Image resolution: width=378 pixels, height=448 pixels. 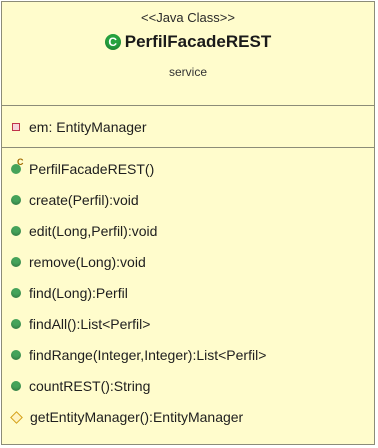 What do you see at coordinates (87, 262) in the screenshot?
I see `method-text: remove(Long):void` at bounding box center [87, 262].